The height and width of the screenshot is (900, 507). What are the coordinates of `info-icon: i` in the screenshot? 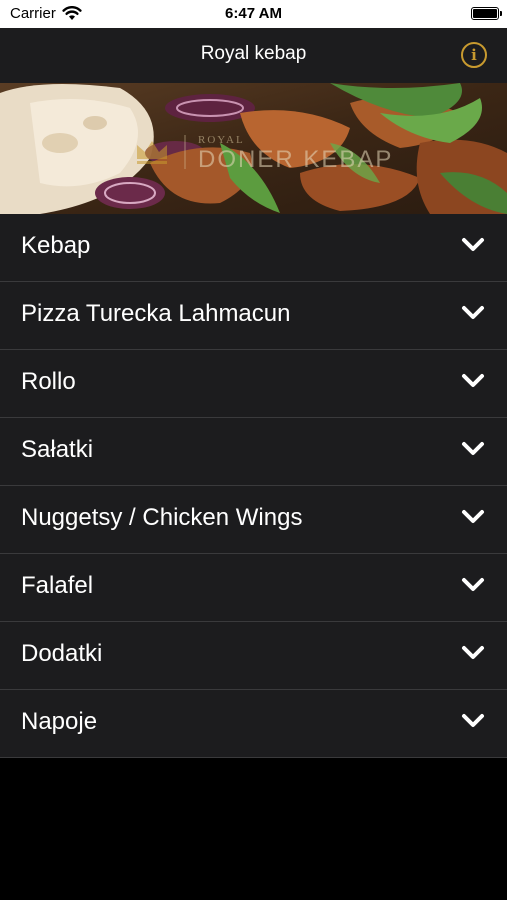 It's located at (474, 55).